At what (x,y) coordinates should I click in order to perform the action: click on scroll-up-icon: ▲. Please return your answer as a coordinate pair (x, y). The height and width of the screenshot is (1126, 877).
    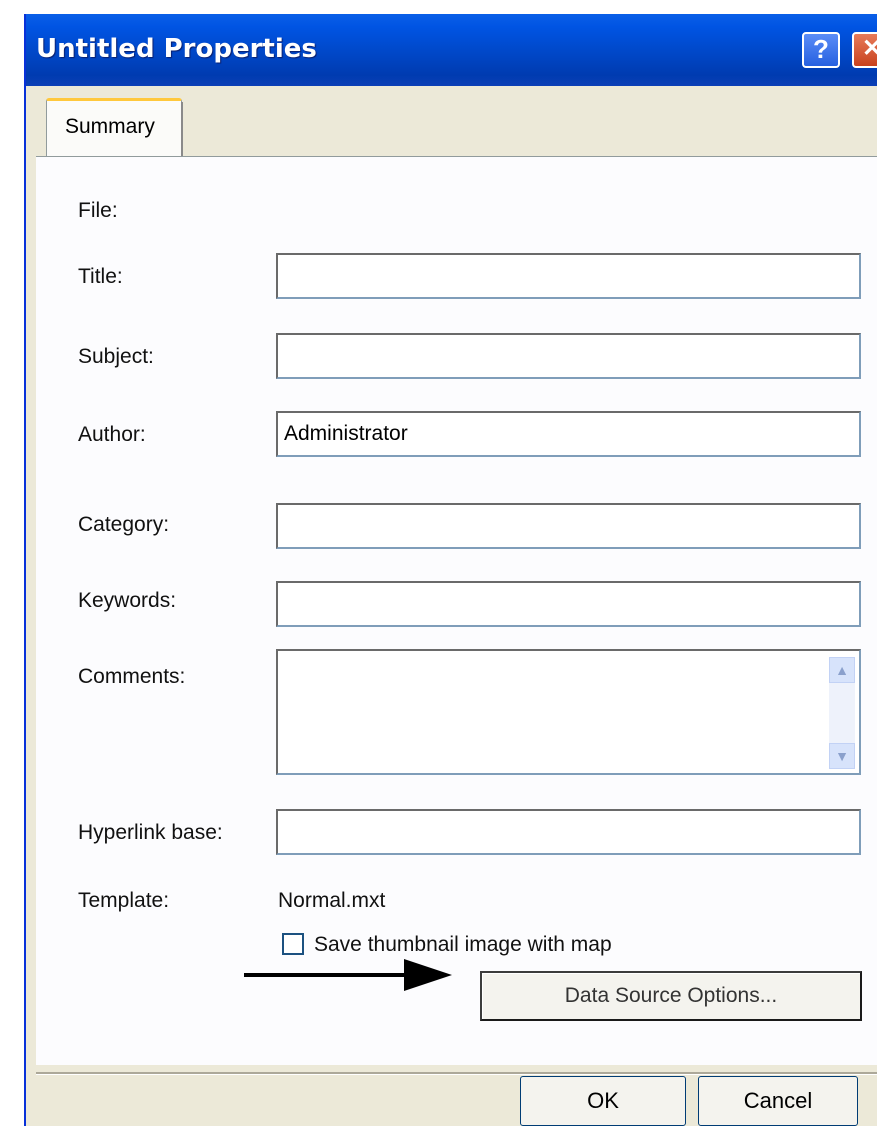
    Looking at the image, I should click on (842, 670).